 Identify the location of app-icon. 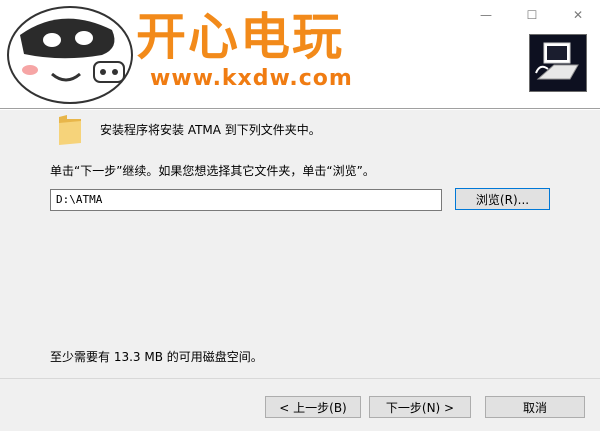
(558, 63).